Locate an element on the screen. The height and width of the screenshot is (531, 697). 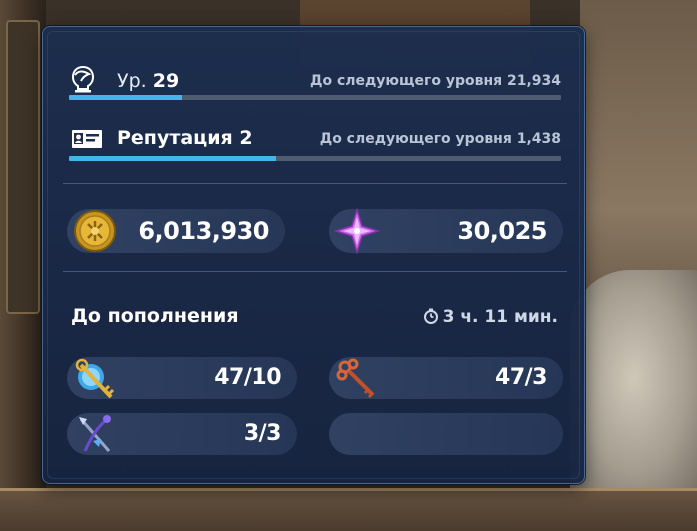
gold-key-count: 47/10 is located at coordinates (247, 377).